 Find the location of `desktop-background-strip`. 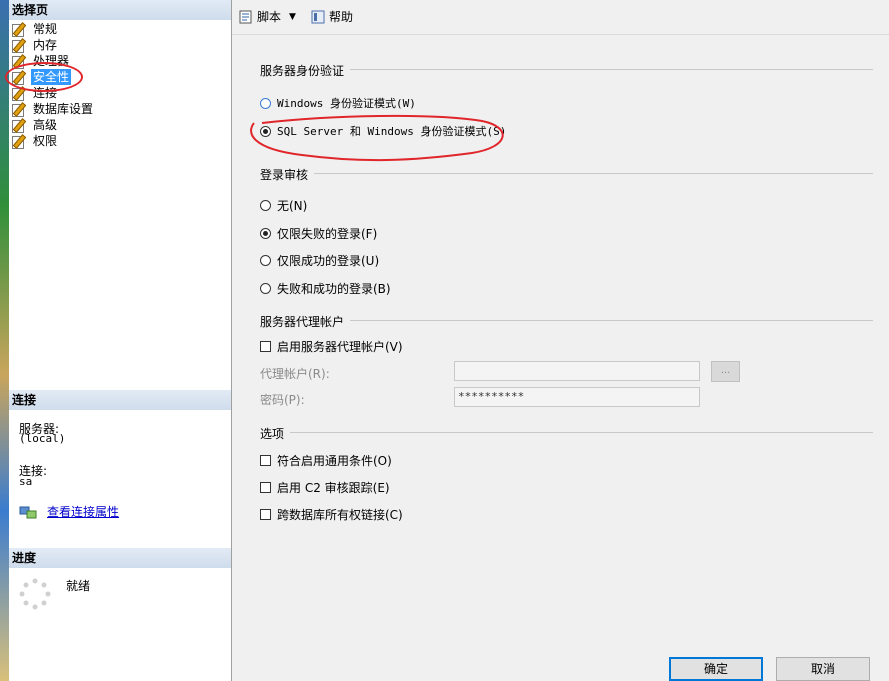

desktop-background-strip is located at coordinates (4, 340).